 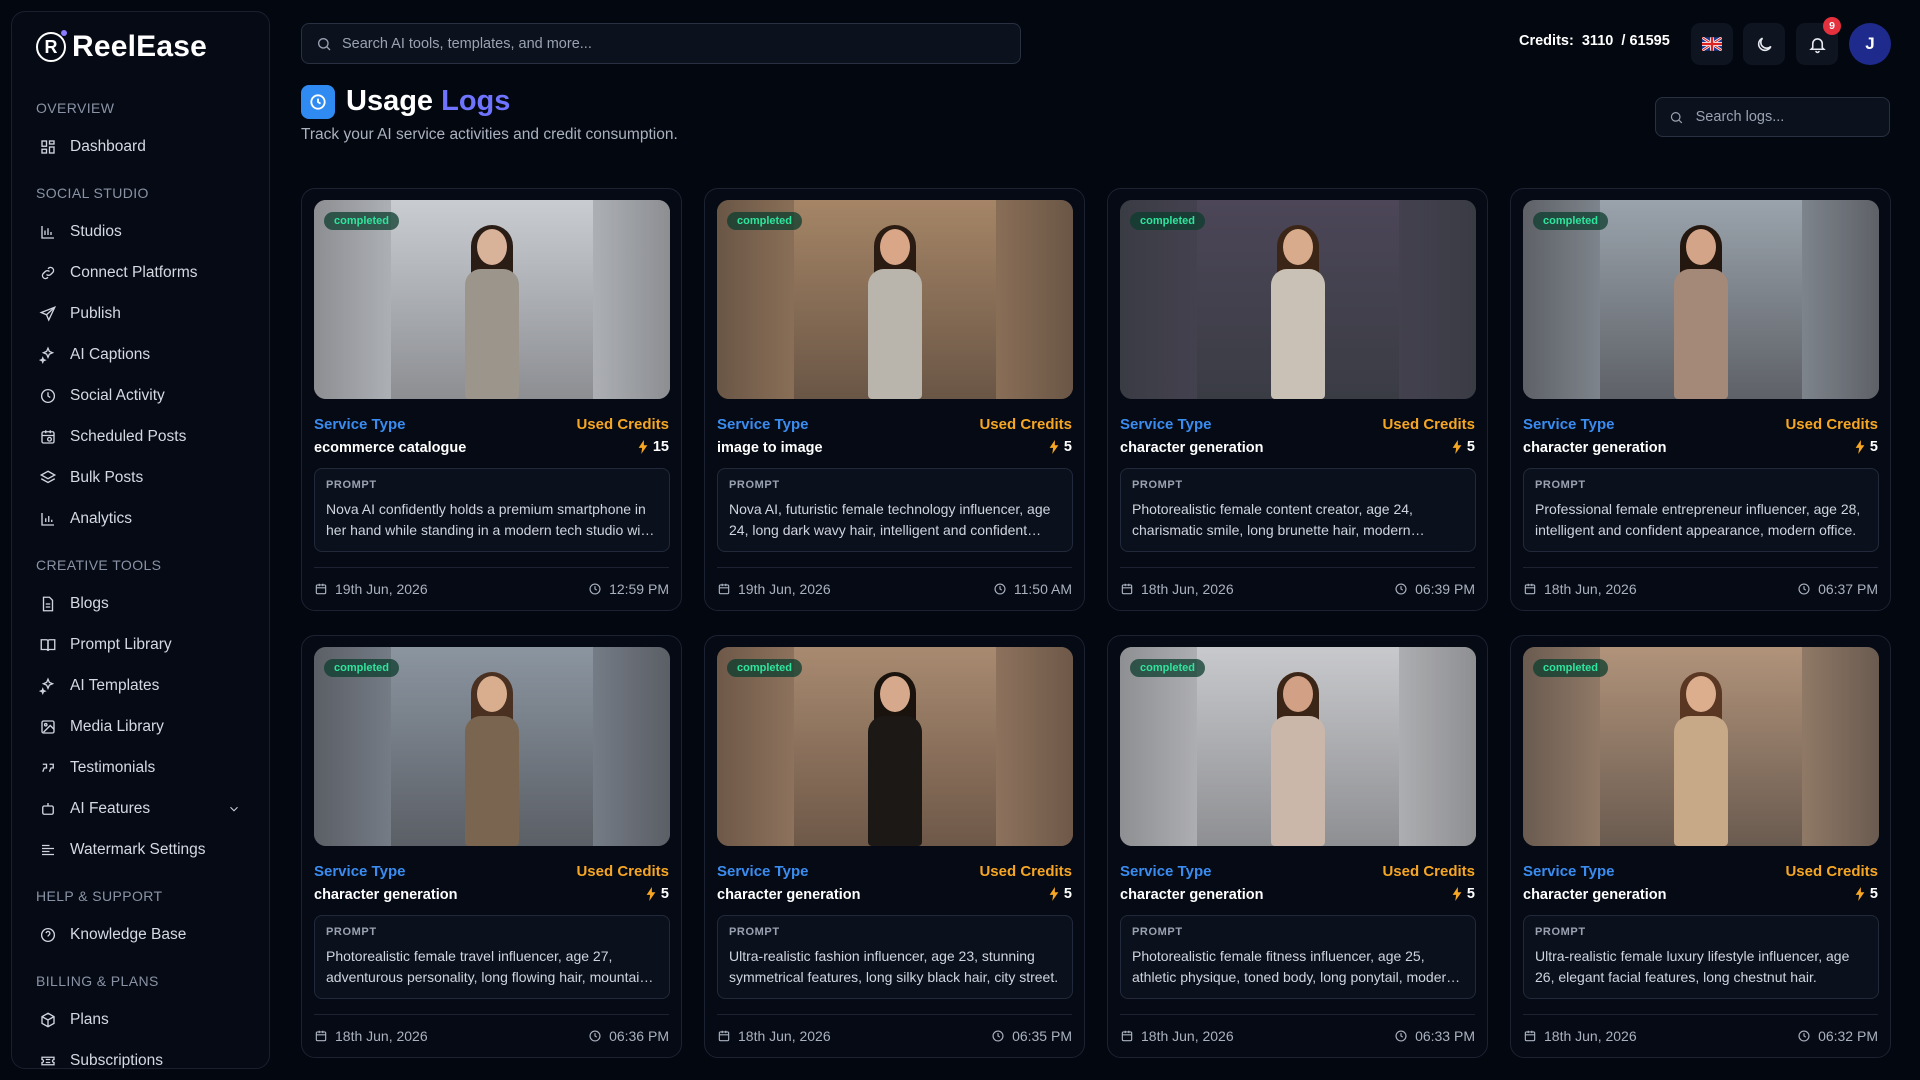 What do you see at coordinates (96, 231) in the screenshot?
I see `sidebar-item-label: Studios` at bounding box center [96, 231].